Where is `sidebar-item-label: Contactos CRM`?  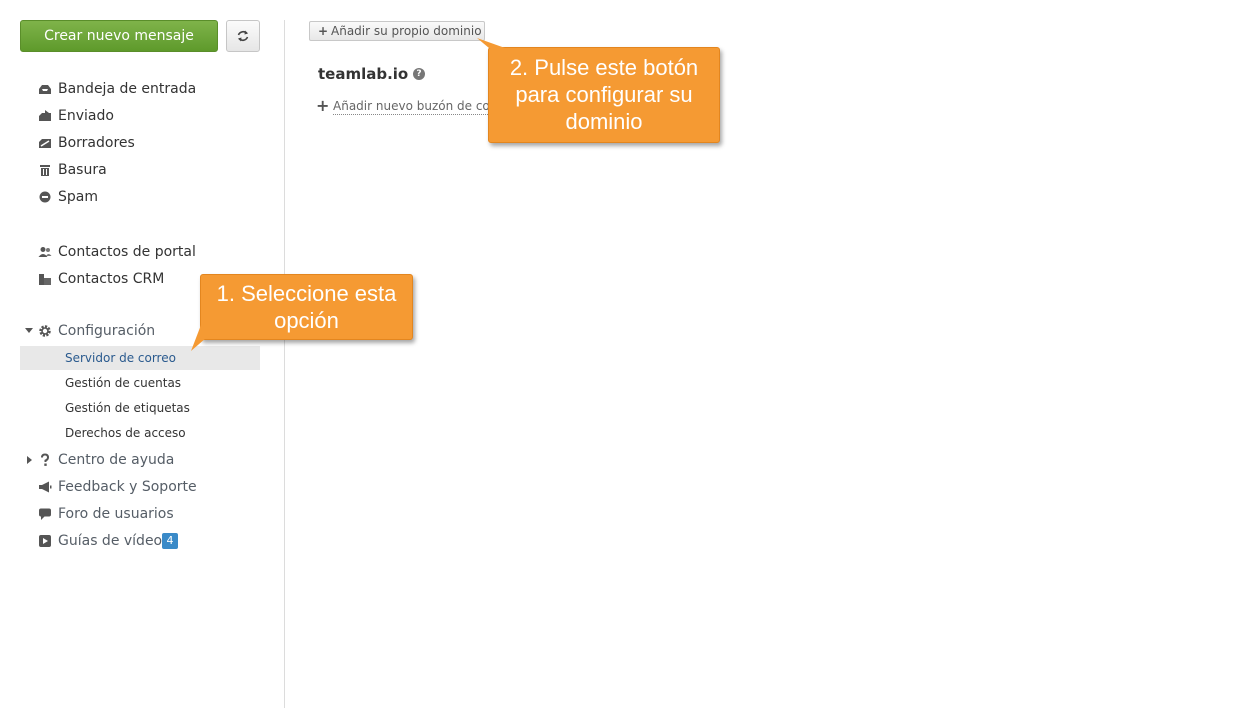
sidebar-item-label: Contactos CRM is located at coordinates (111, 279).